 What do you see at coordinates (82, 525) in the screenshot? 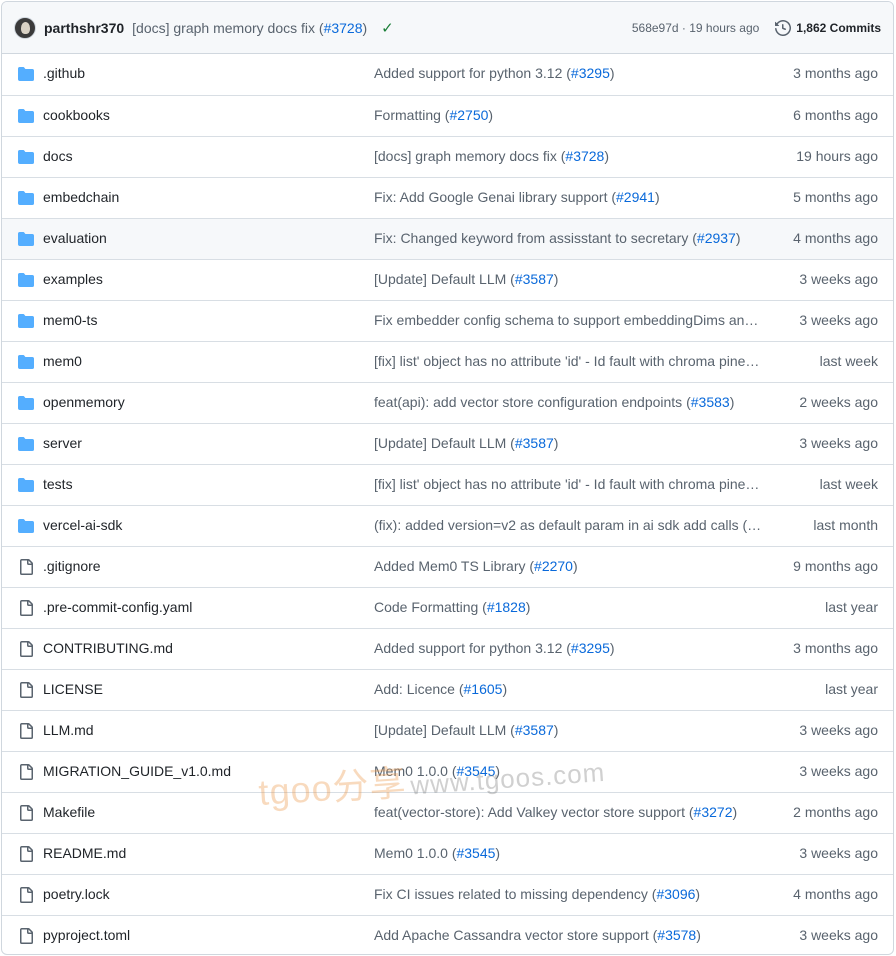
I see `file-name-link: vercel-ai-sdk` at bounding box center [82, 525].